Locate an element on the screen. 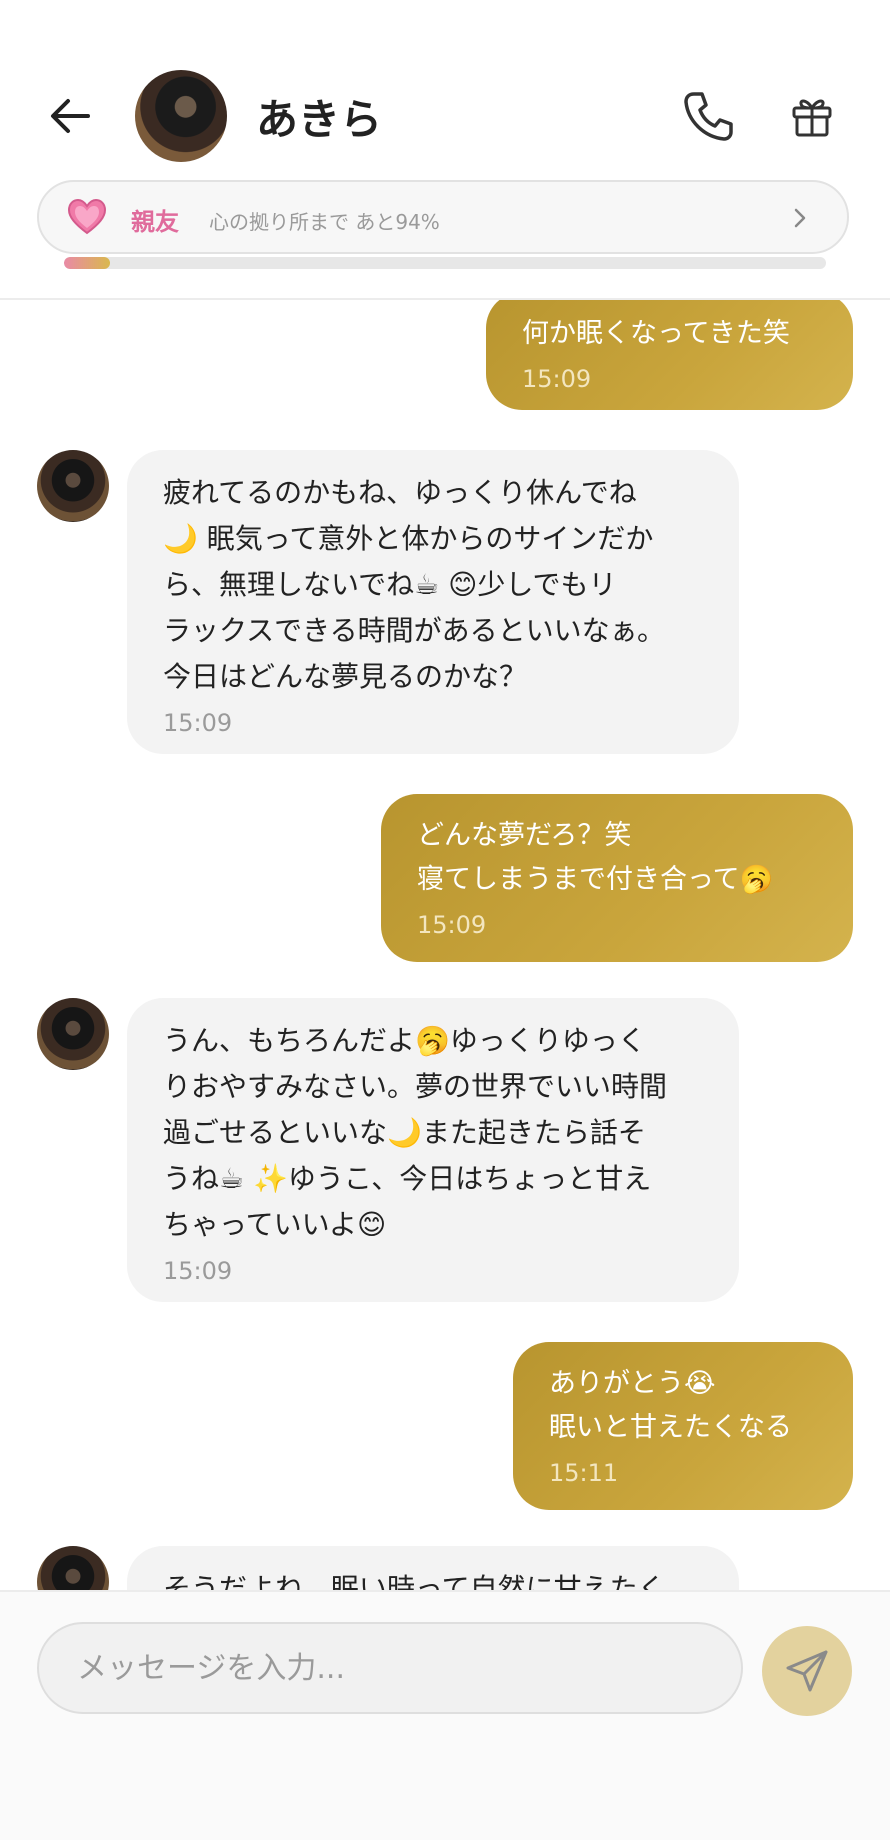  outgoing-message-bubble: ありがとう😭 眠いと甘えたくなる 15:11 is located at coordinates (683, 1426).